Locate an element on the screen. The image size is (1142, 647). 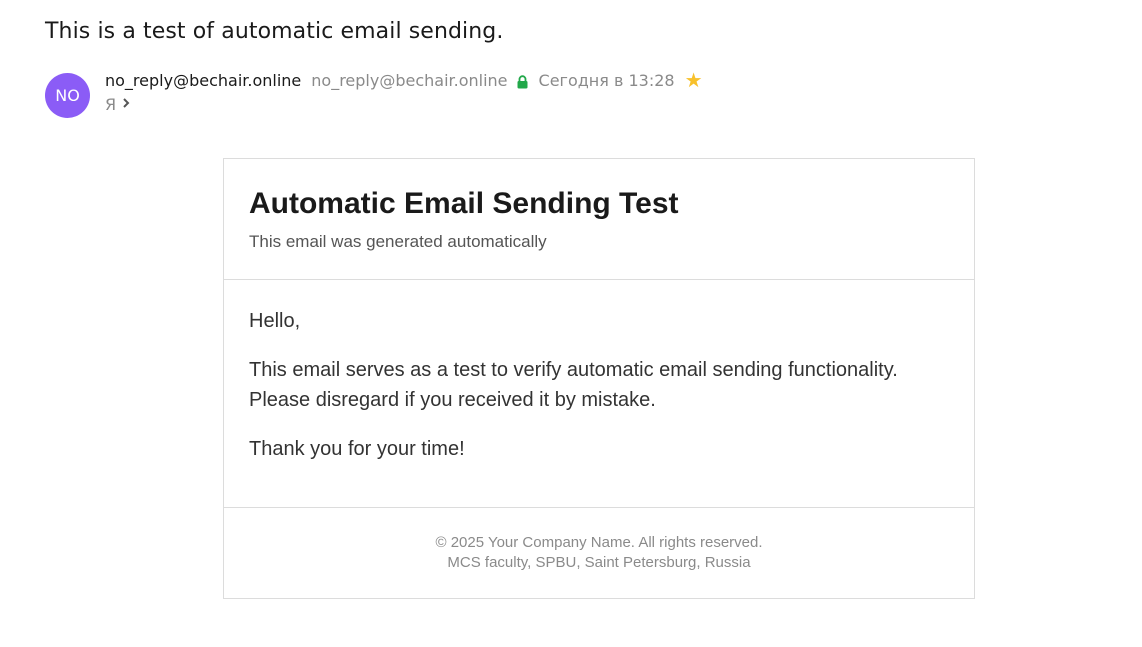
message-date: Сегодня в 13:28 is located at coordinates (606, 80).